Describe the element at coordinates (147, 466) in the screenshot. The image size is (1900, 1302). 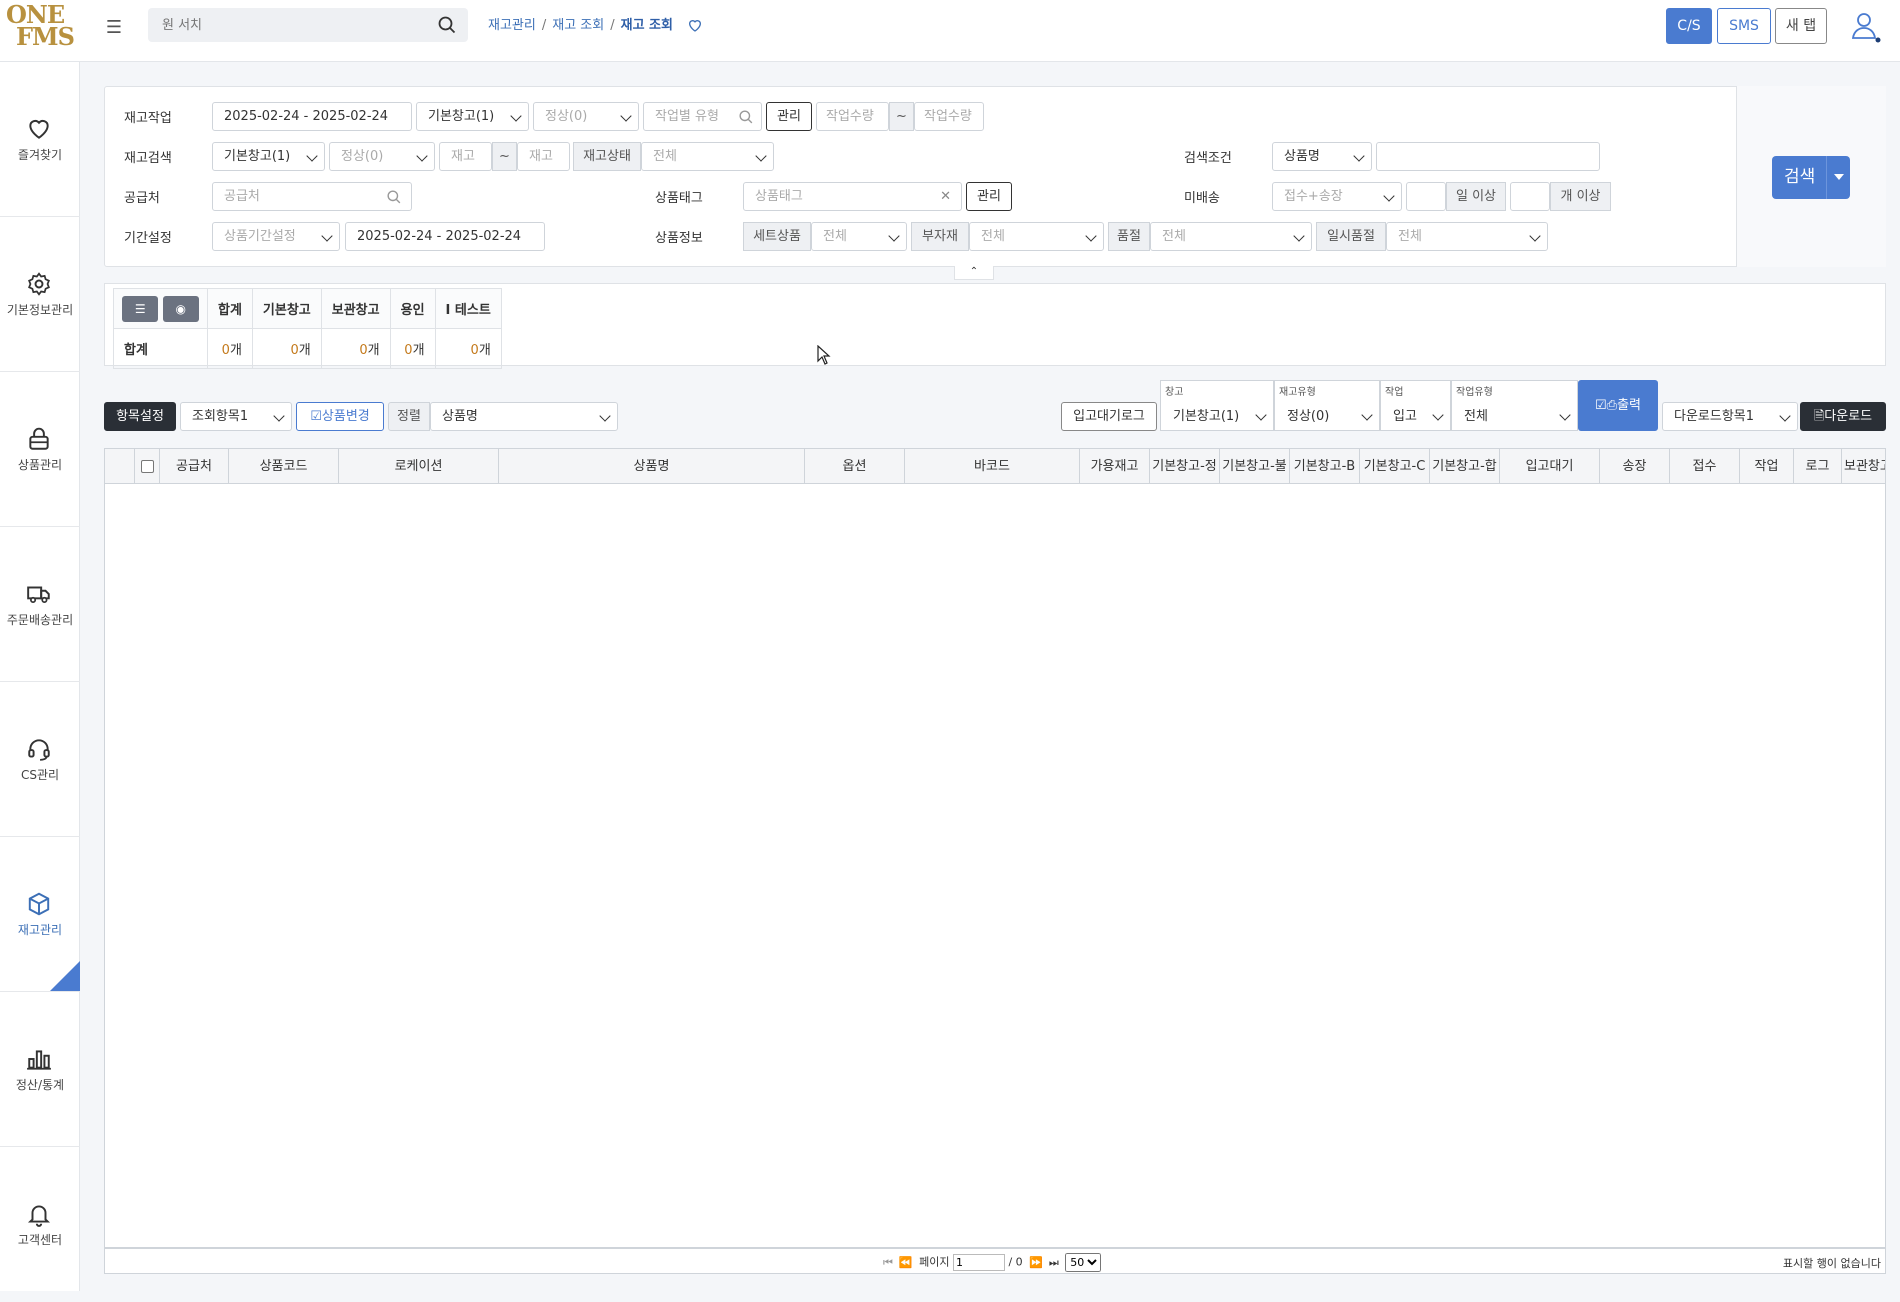
I see `select-all-checkbox` at that location.